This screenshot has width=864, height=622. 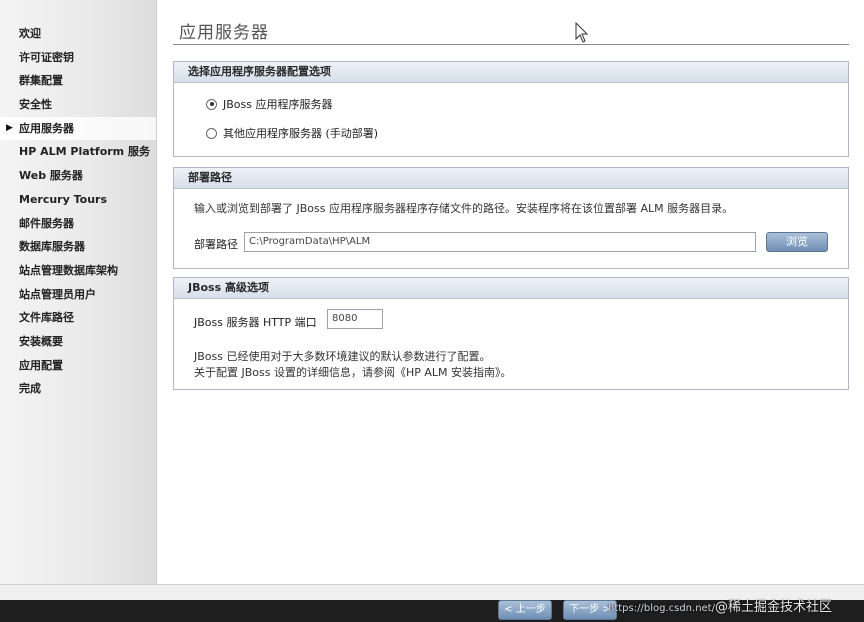 What do you see at coordinates (78, 366) in the screenshot?
I see `sidebar-item-app-config: 应用配置` at bounding box center [78, 366].